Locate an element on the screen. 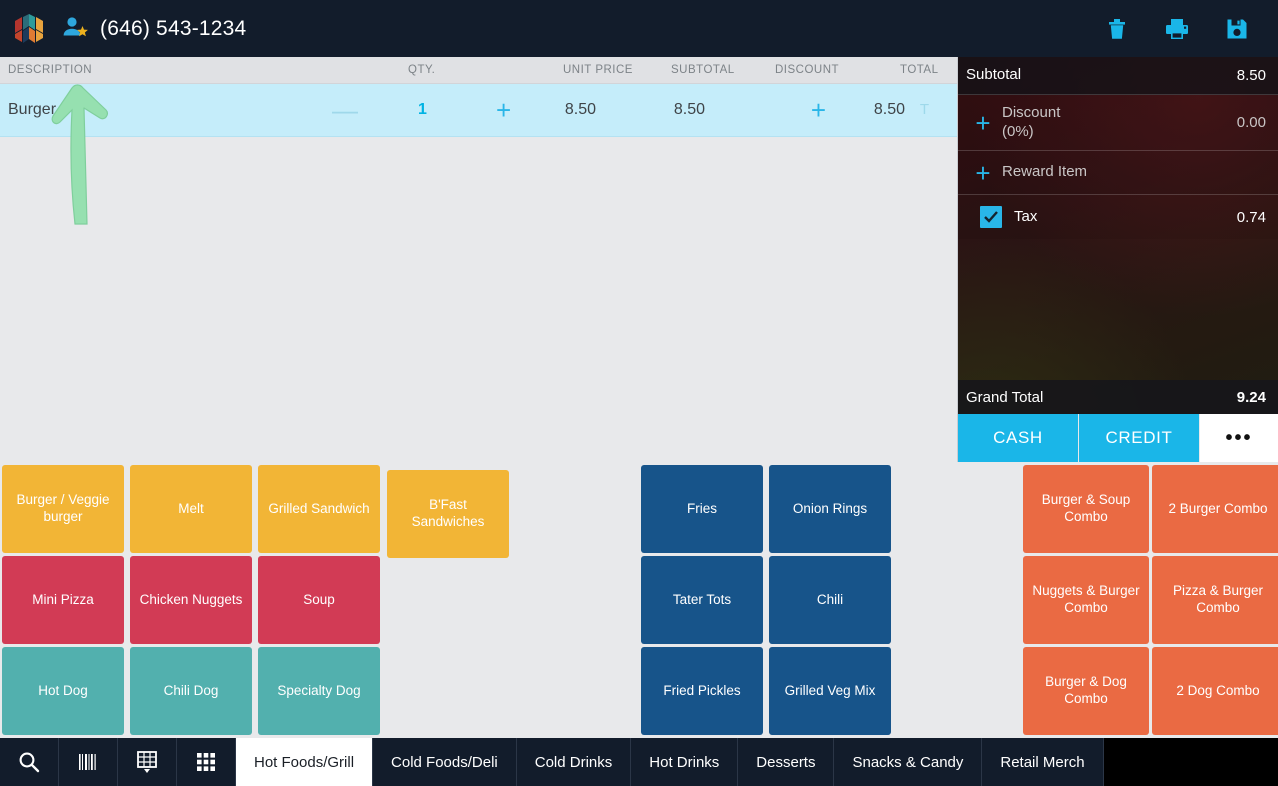  product-tile: B'Fast Sandwiches is located at coordinates (448, 514).